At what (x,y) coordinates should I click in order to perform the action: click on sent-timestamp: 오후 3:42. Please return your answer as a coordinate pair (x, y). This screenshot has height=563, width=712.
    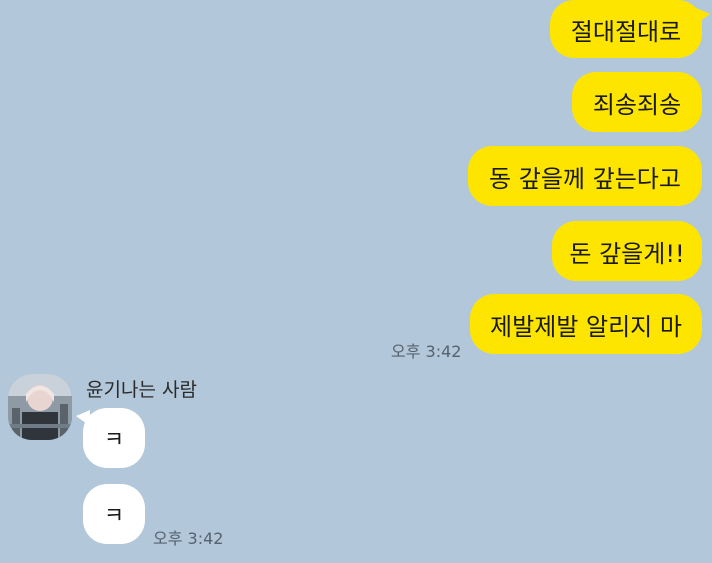
    Looking at the image, I should click on (426, 351).